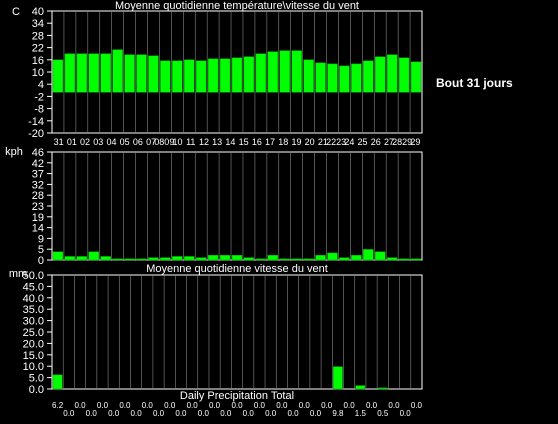 The width and height of the screenshot is (558, 424). I want to click on y-tick-label: -8, so click(39, 110).